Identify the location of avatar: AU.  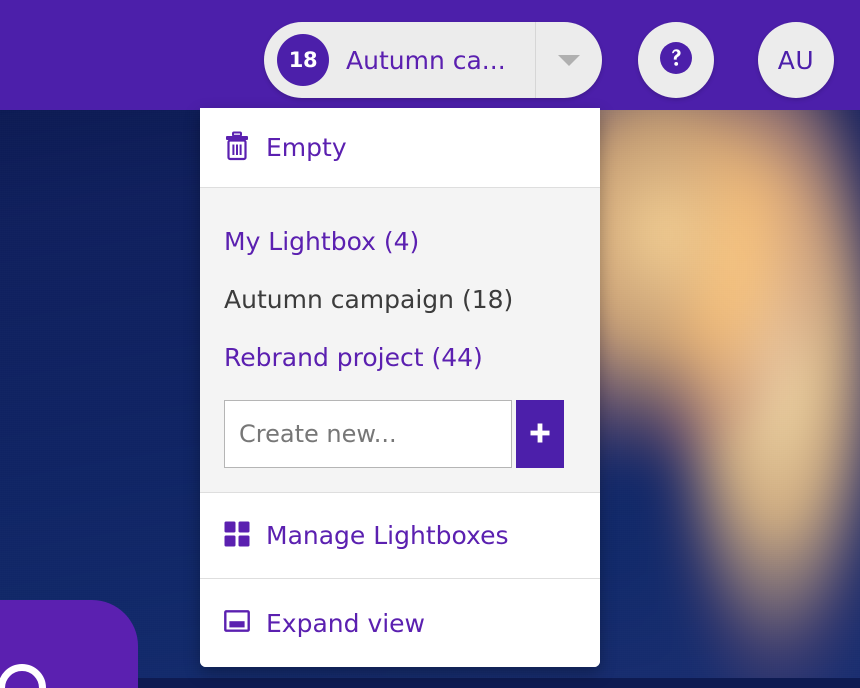
(796, 60).